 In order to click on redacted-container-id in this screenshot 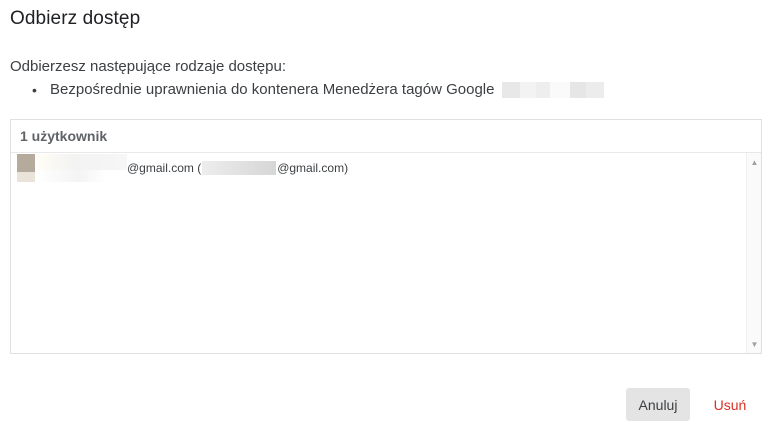, I will do `click(553, 89)`.